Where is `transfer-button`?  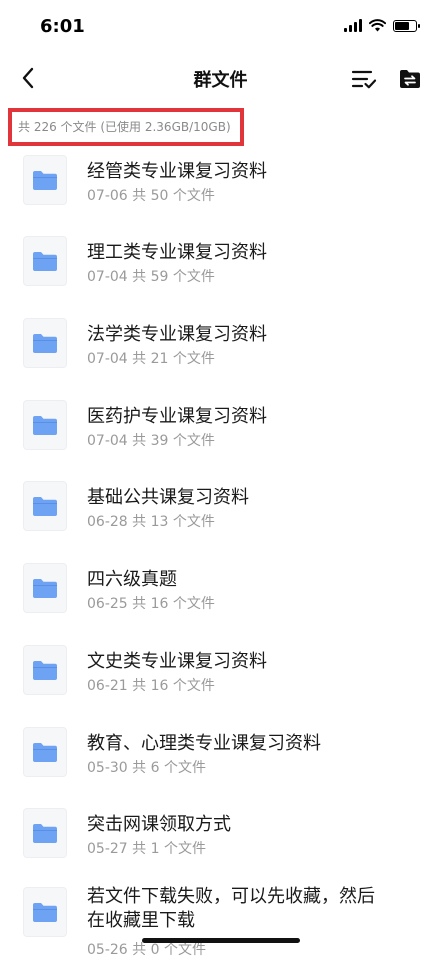 transfer-button is located at coordinates (410, 79).